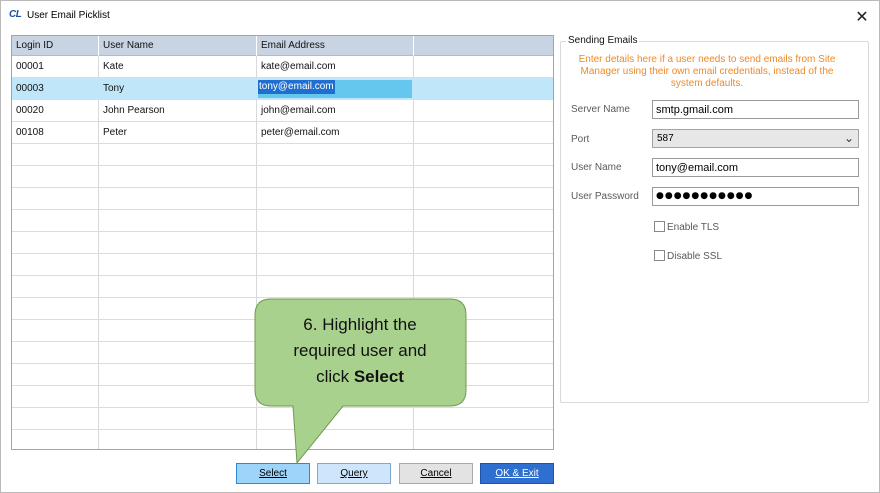 The width and height of the screenshot is (880, 493). What do you see at coordinates (665, 138) in the screenshot?
I see `port-value: 587` at bounding box center [665, 138].